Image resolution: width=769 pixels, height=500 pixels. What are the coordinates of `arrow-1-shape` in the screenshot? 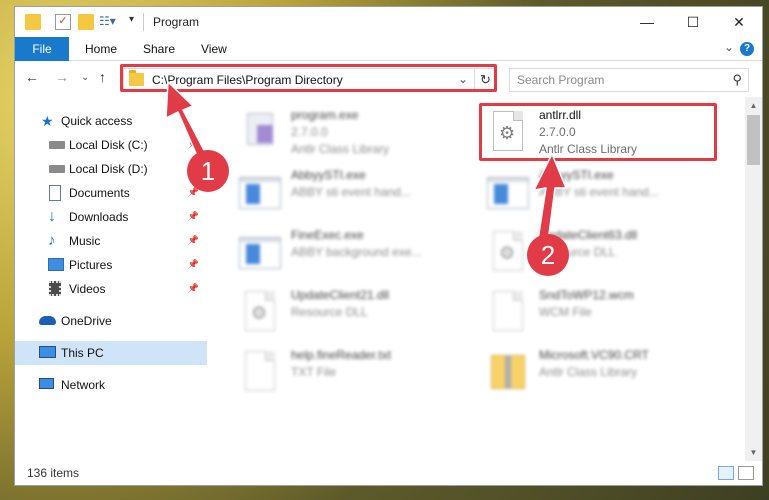 It's located at (186, 120).